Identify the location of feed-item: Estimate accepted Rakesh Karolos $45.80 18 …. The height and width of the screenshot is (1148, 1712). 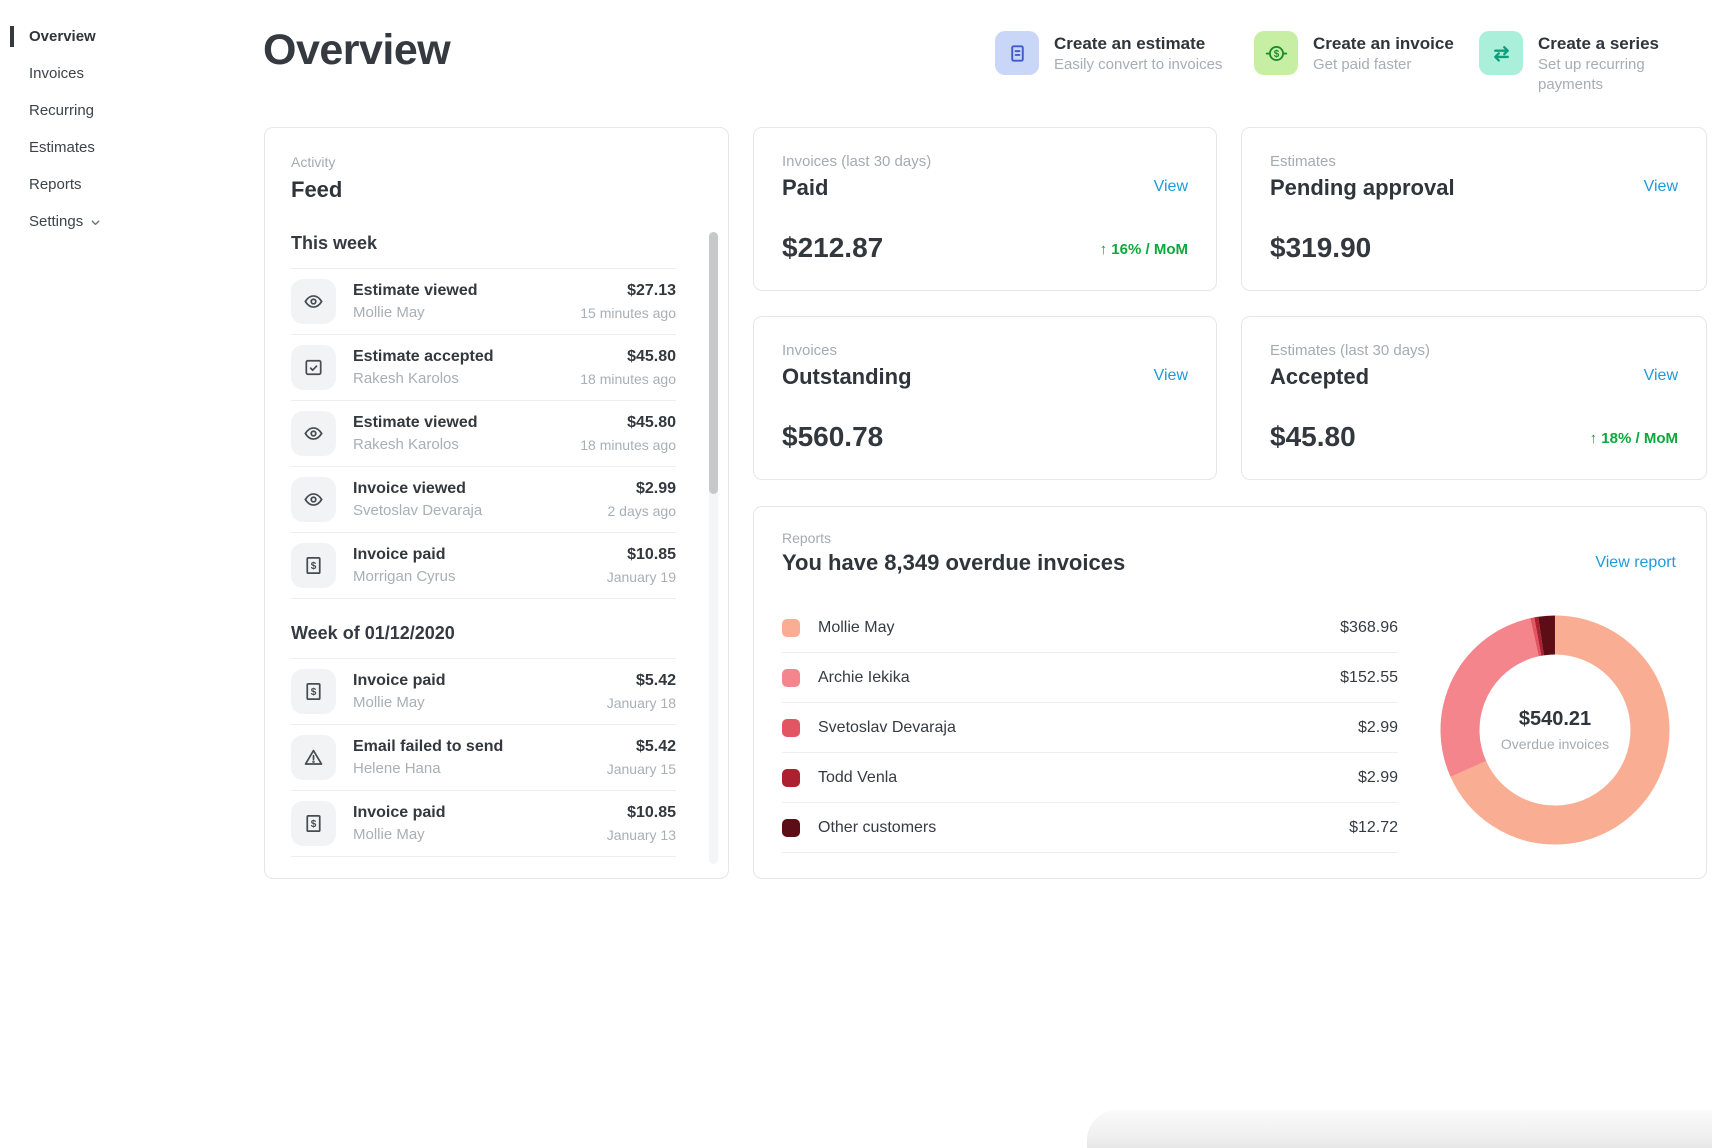
(483, 368).